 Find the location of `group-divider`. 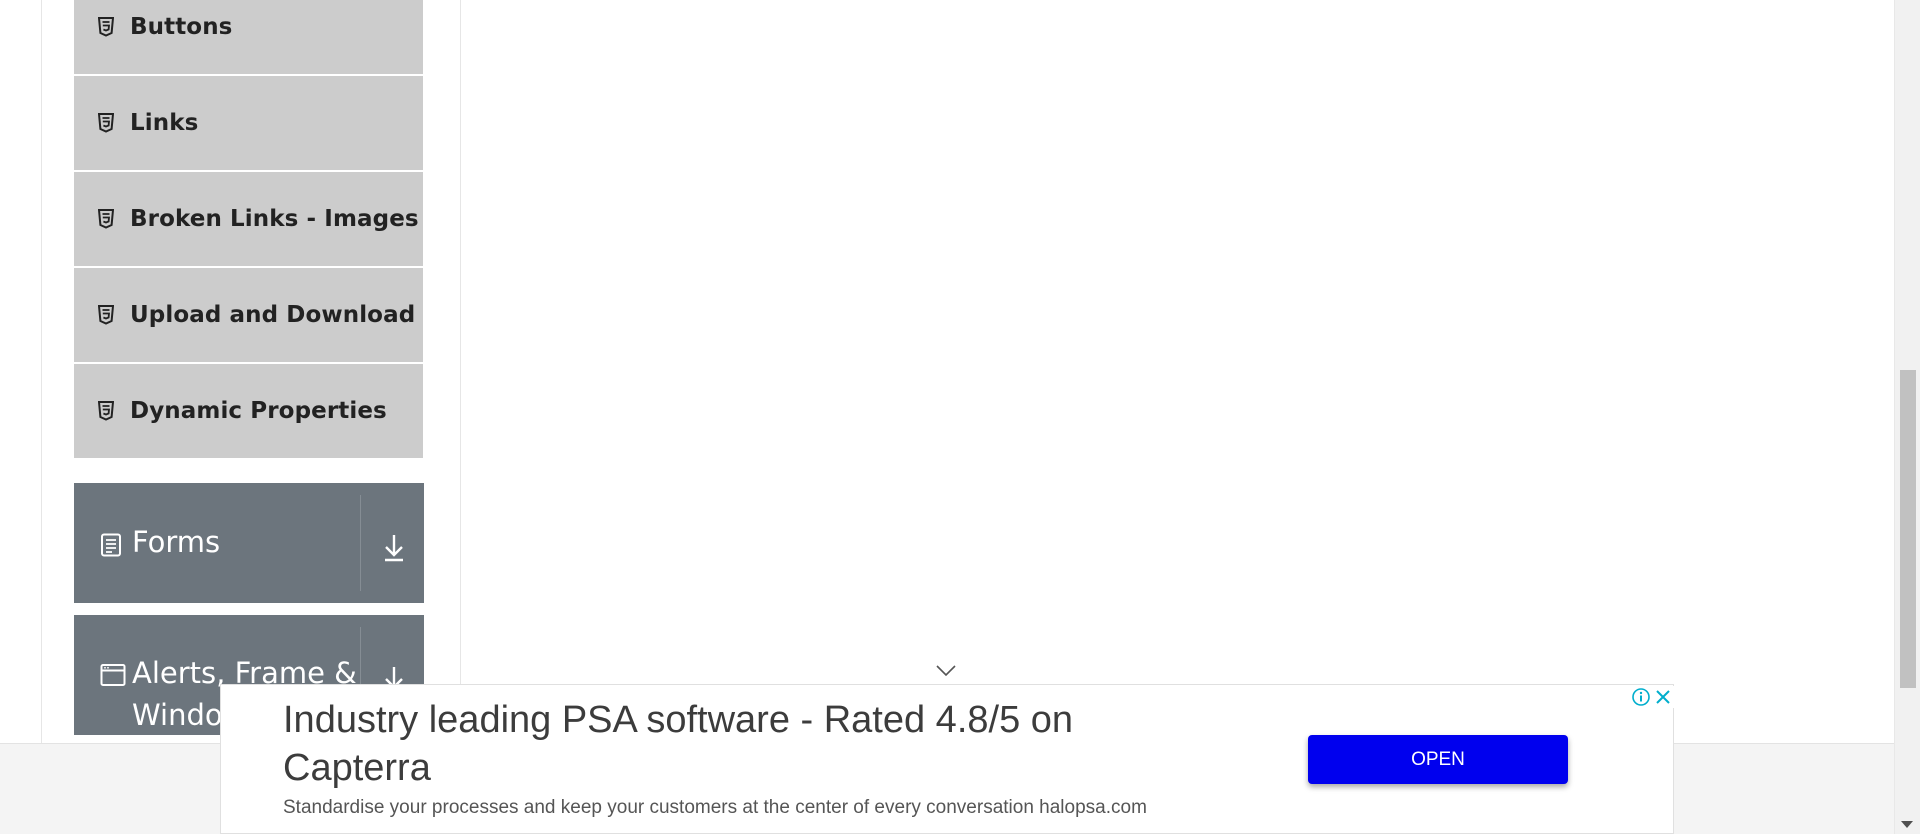

group-divider is located at coordinates (360, 543).